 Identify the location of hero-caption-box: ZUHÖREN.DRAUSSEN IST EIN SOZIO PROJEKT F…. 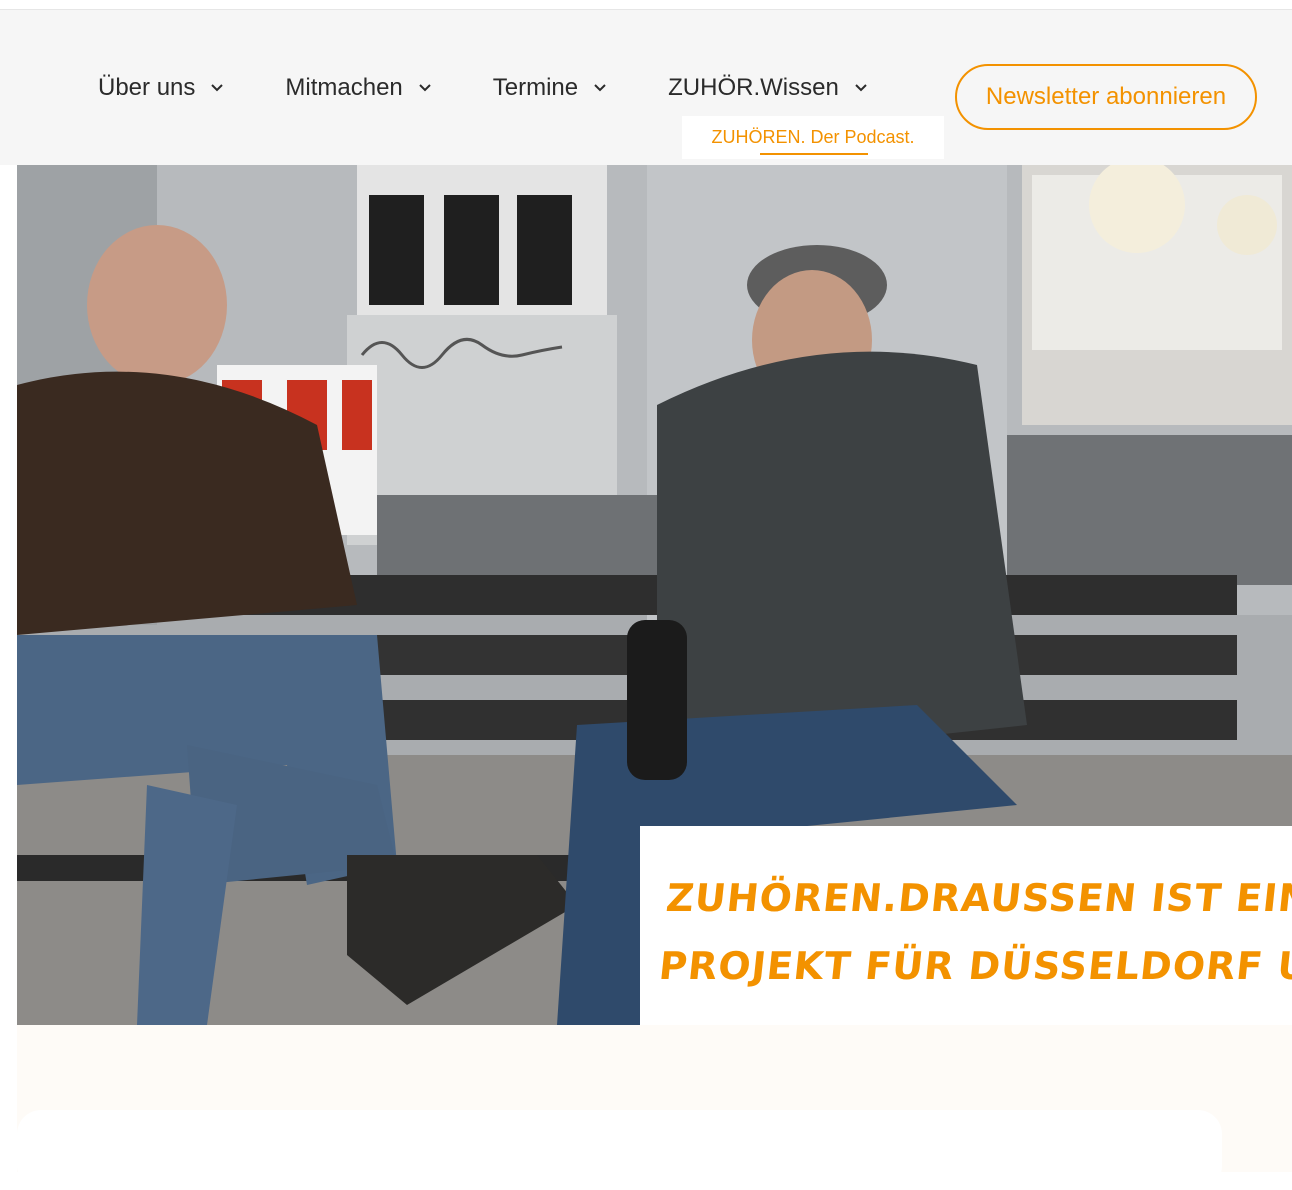
(966, 925).